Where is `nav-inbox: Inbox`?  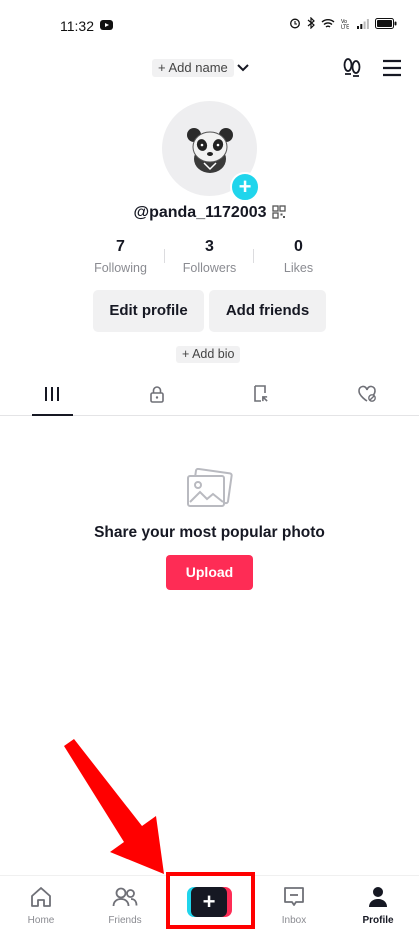
nav-inbox: Inbox is located at coordinates (294, 906).